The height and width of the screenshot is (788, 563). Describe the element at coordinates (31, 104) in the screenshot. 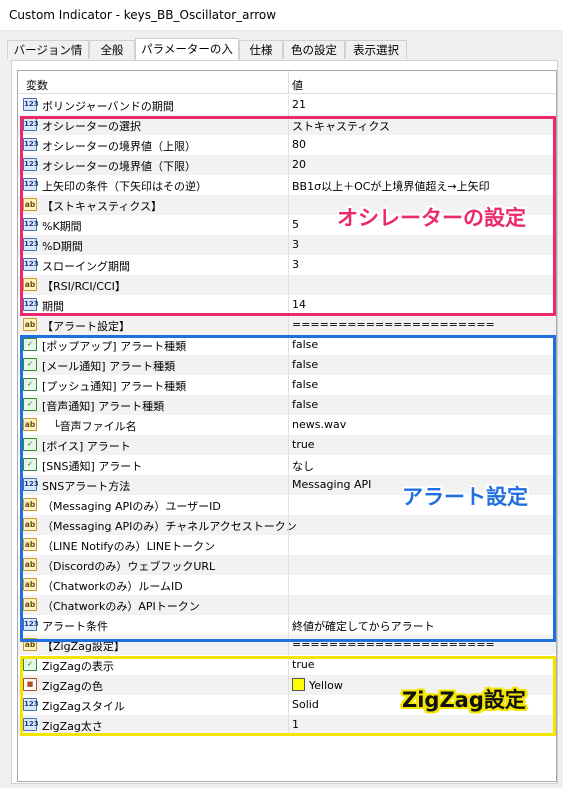

I see `num-type-icon: 123` at that location.